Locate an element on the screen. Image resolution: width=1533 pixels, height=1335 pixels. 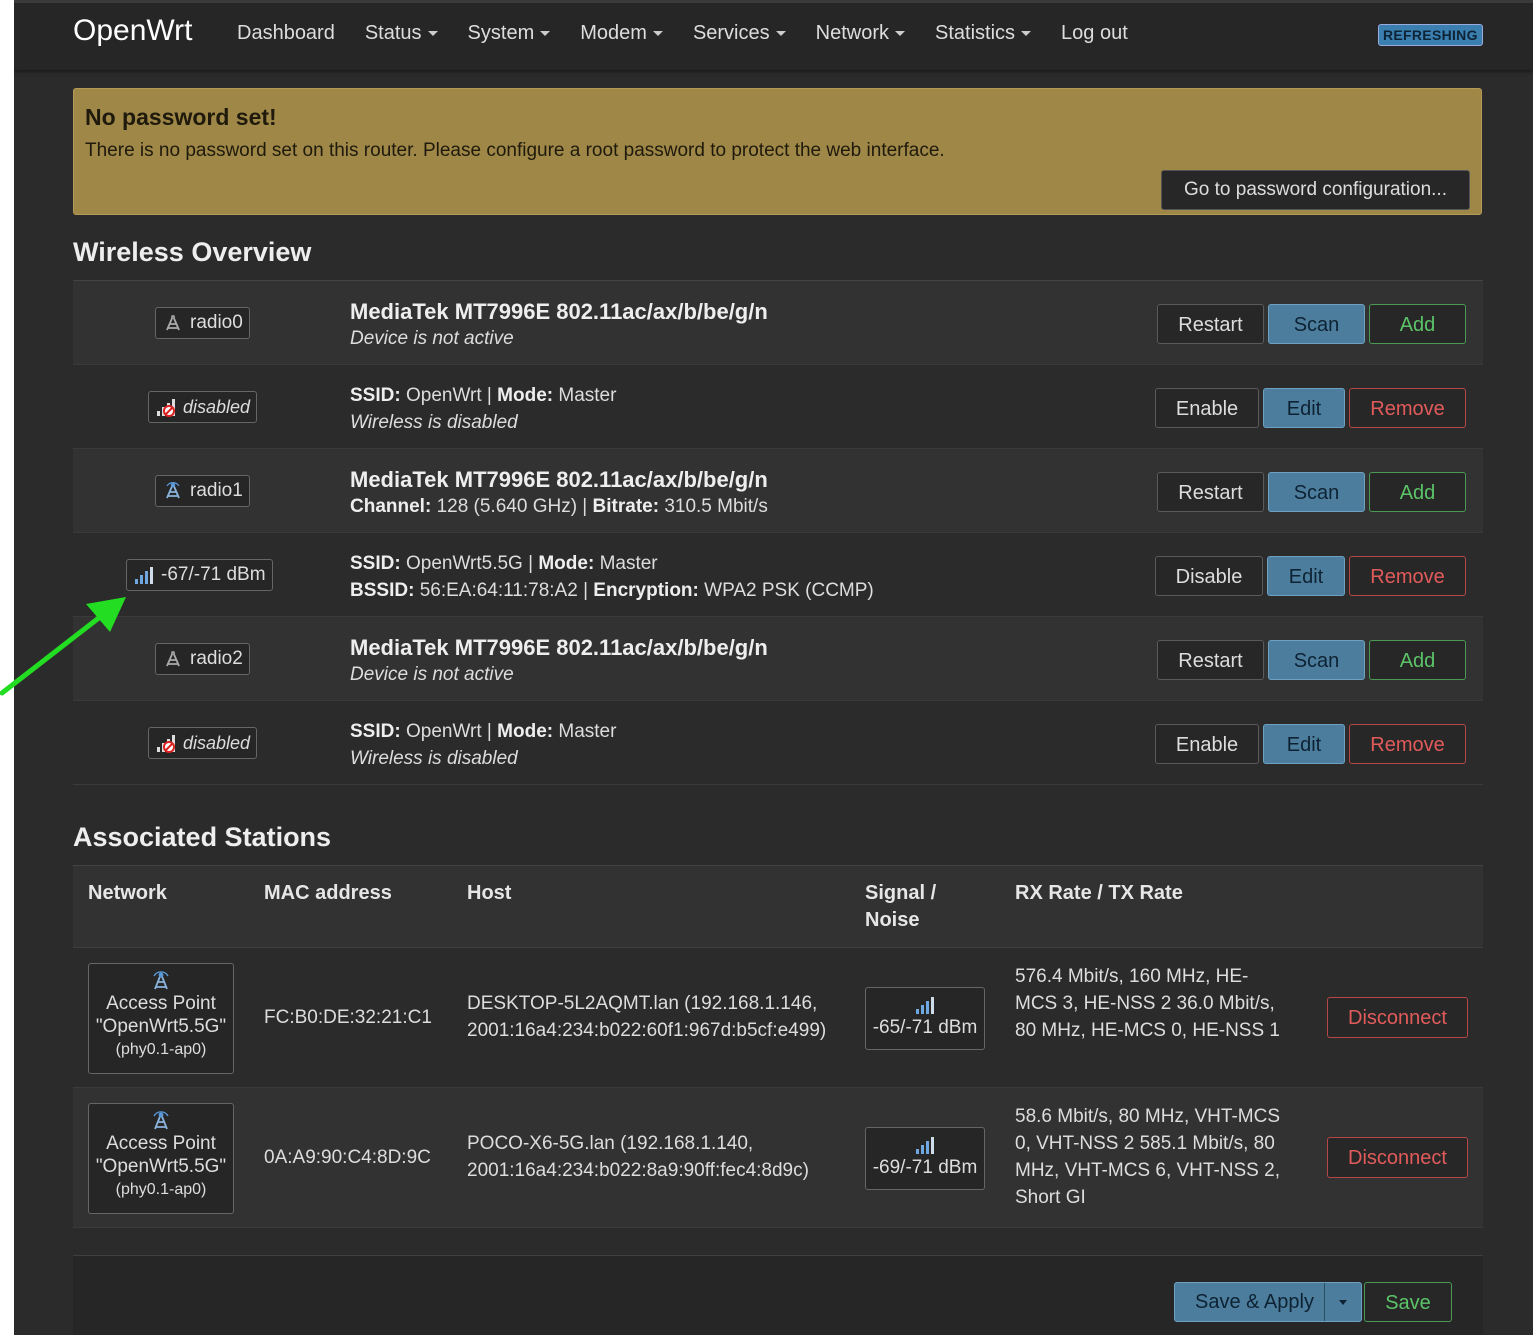
radio-badge-label: radio1 is located at coordinates (216, 490).